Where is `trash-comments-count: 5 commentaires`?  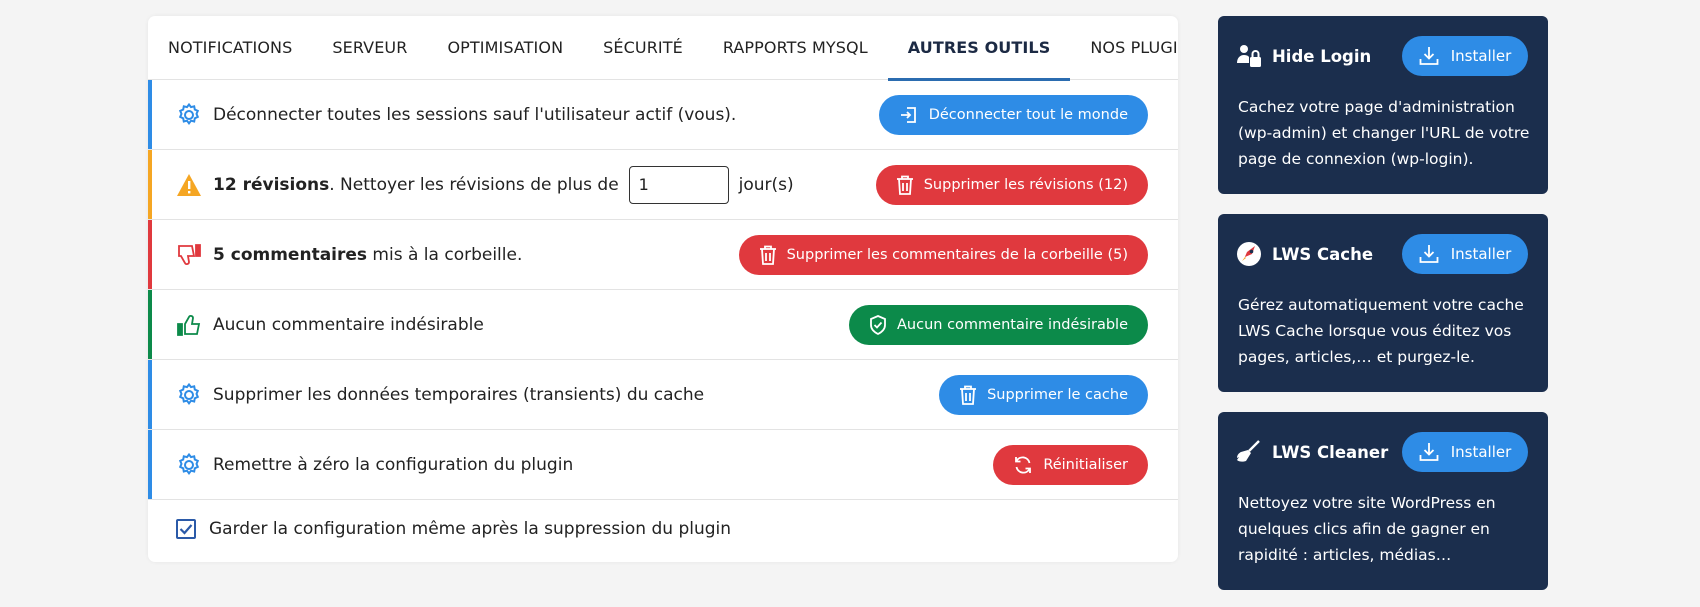 trash-comments-count: 5 commentaires is located at coordinates (290, 254).